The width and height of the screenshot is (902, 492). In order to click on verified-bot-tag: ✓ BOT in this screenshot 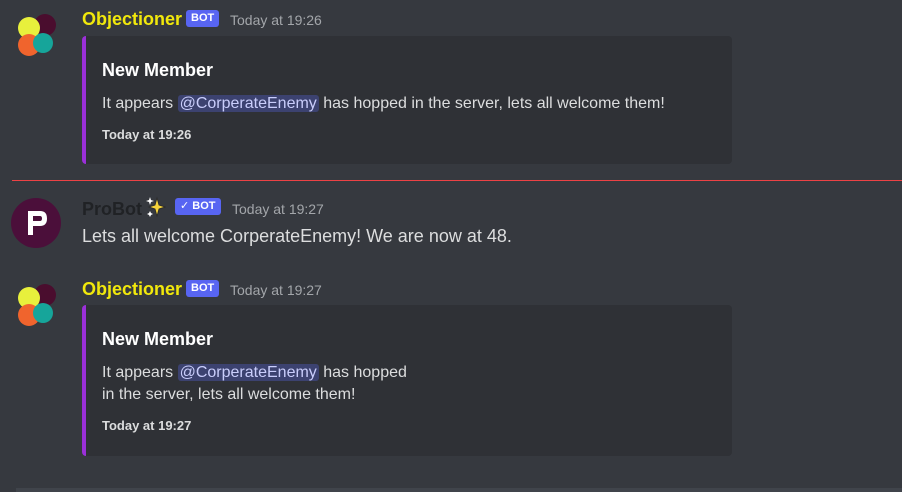, I will do `click(198, 206)`.